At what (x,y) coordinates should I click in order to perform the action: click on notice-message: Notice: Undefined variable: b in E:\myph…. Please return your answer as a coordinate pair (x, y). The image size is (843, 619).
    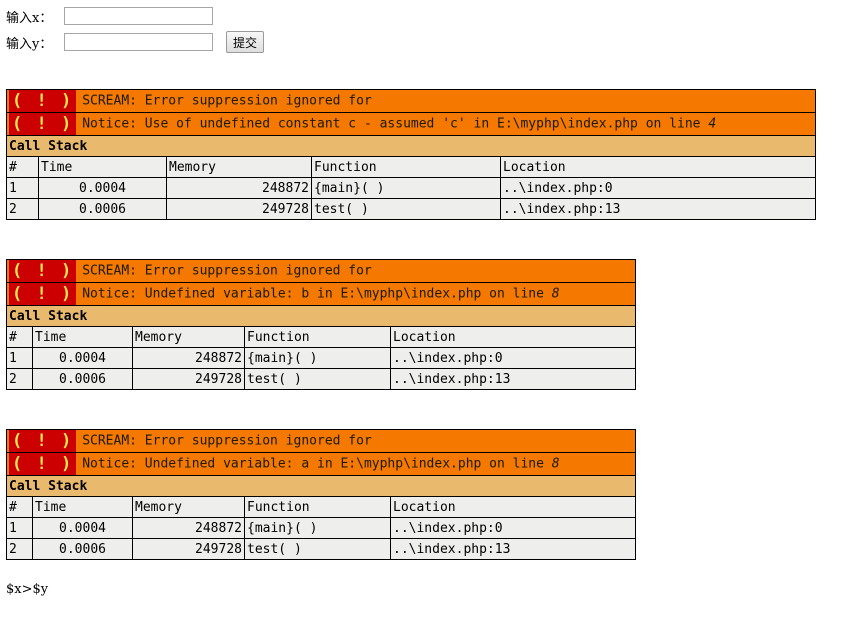
    Looking at the image, I should click on (320, 294).